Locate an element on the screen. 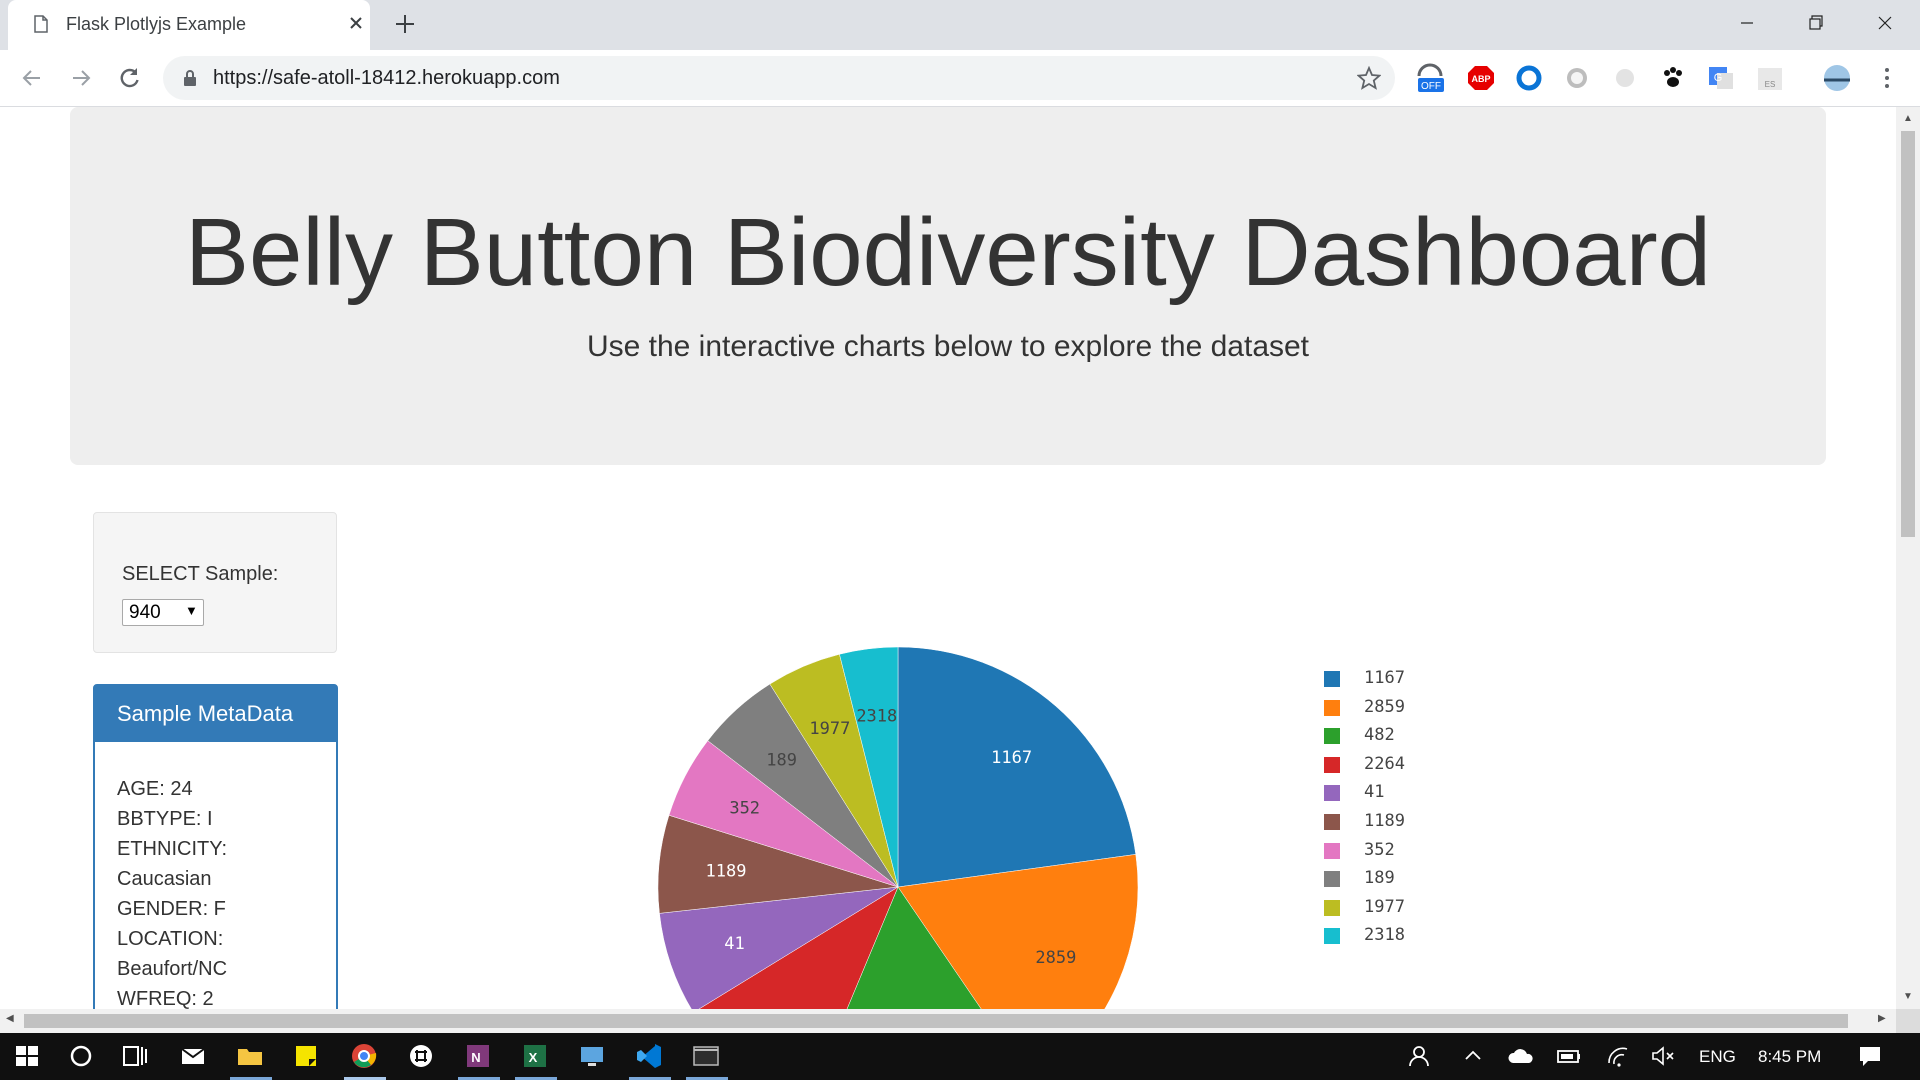 This screenshot has width=1920, height=1080. pie-slice-label: 1167 is located at coordinates (1011, 758).